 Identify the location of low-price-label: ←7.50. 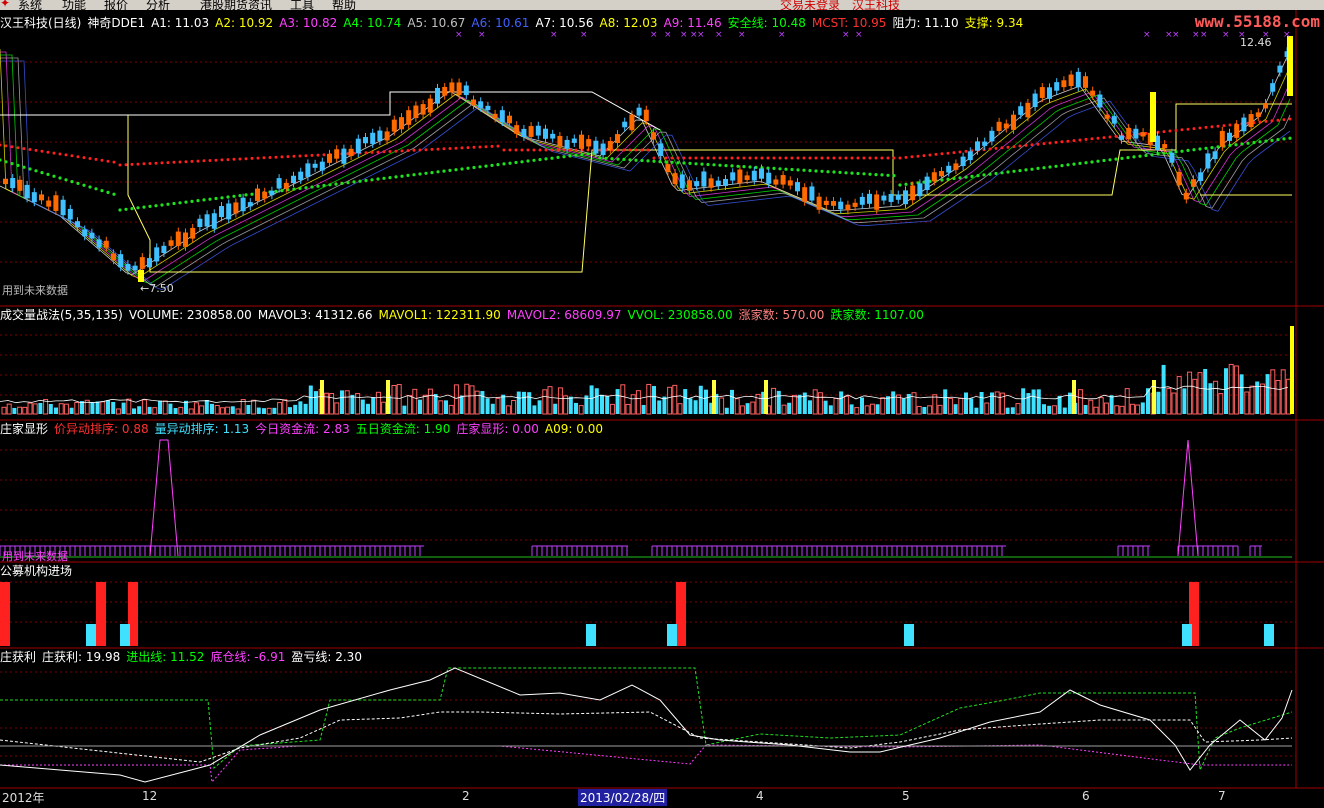
(157, 288).